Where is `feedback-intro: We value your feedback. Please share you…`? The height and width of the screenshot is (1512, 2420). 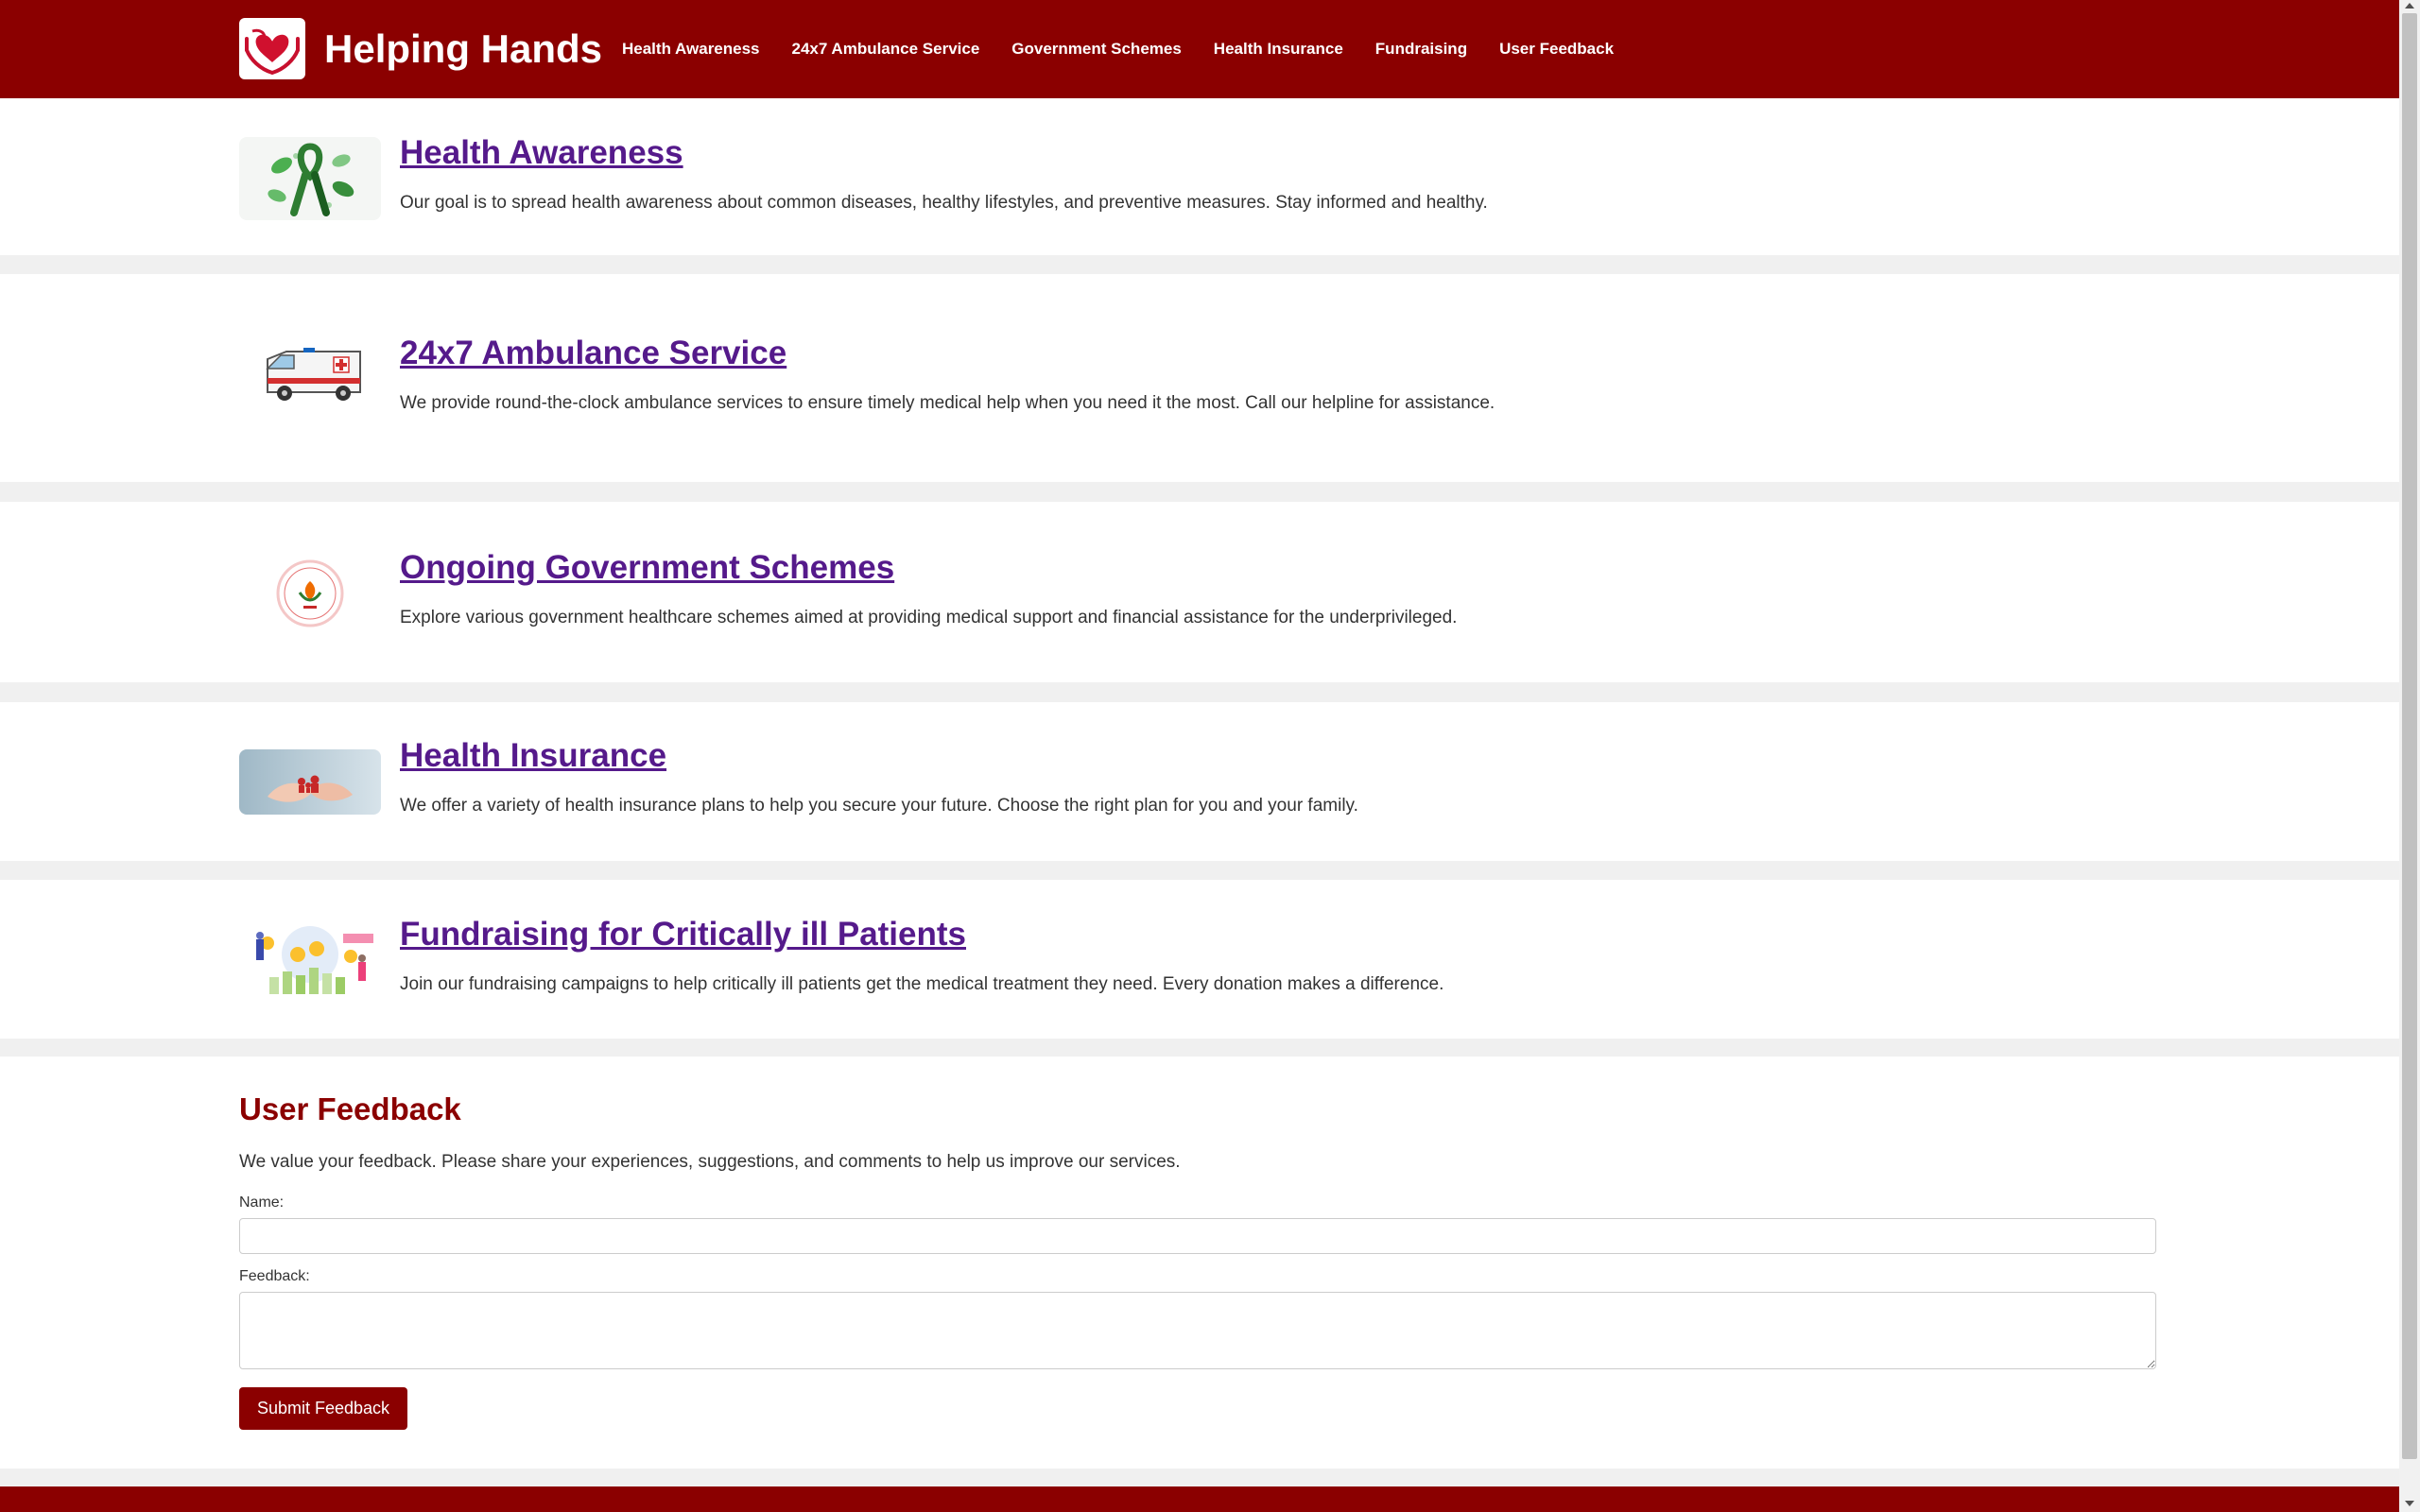 feedback-intro: We value your feedback. Please share you… is located at coordinates (710, 1162).